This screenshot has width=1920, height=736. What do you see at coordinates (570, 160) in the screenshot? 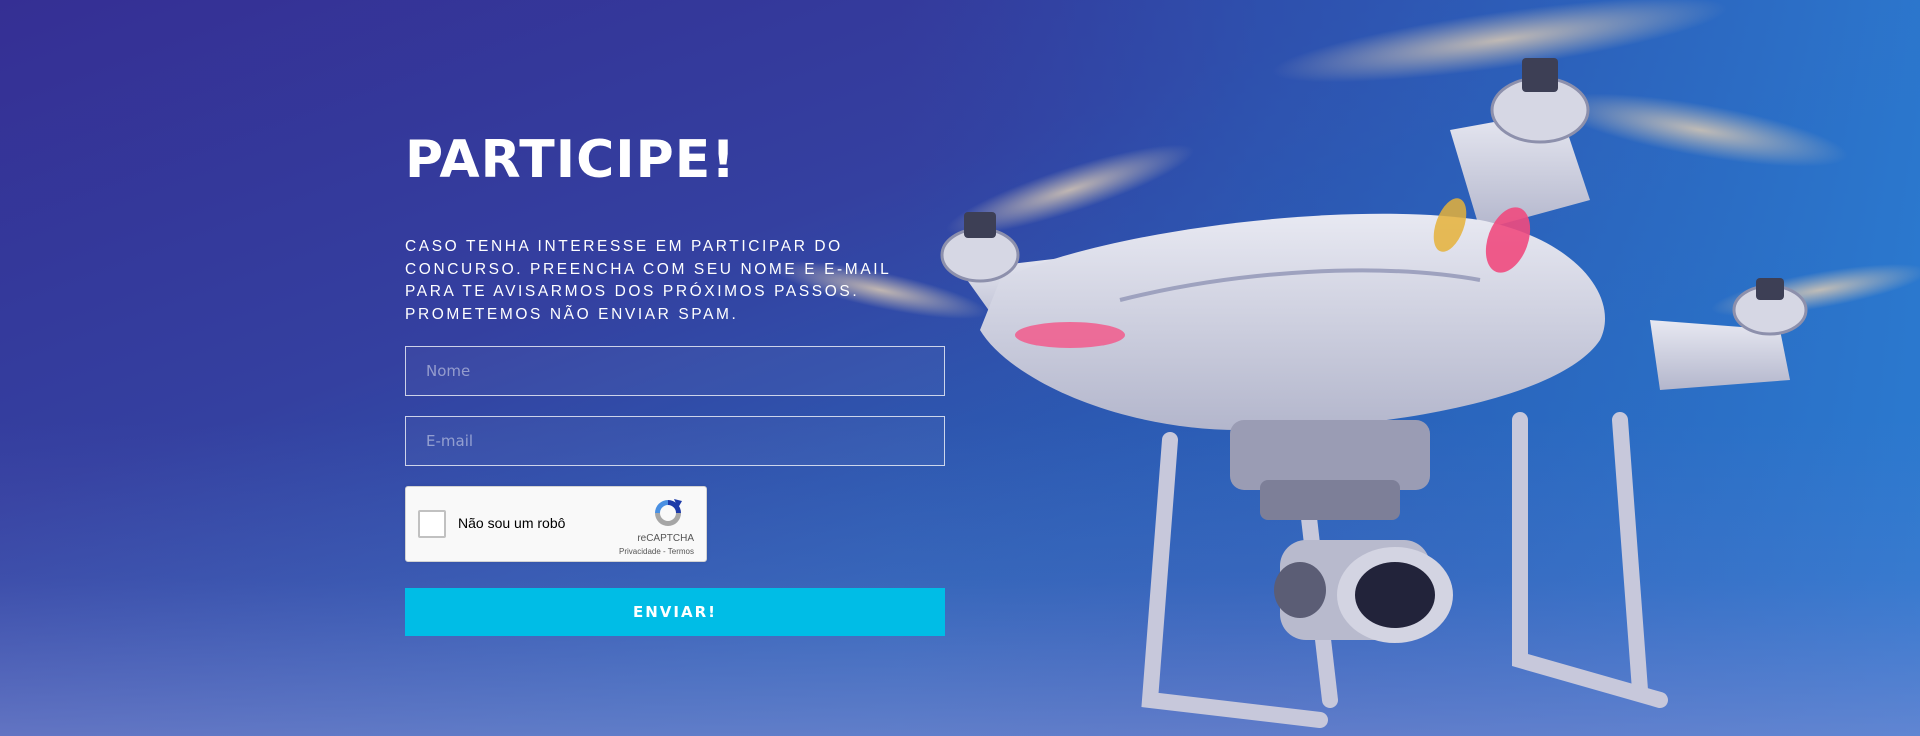
I see `page-title: PARTICIPE!` at bounding box center [570, 160].